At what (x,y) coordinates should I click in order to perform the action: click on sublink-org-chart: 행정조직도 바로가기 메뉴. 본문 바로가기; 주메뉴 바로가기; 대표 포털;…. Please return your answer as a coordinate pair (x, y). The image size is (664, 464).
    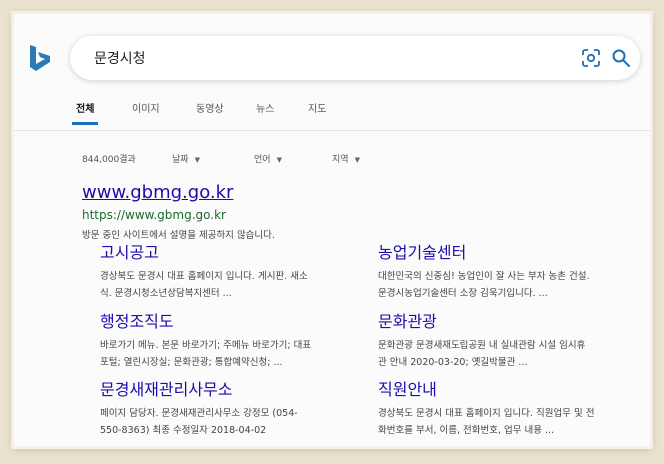
    Looking at the image, I should click on (225, 341).